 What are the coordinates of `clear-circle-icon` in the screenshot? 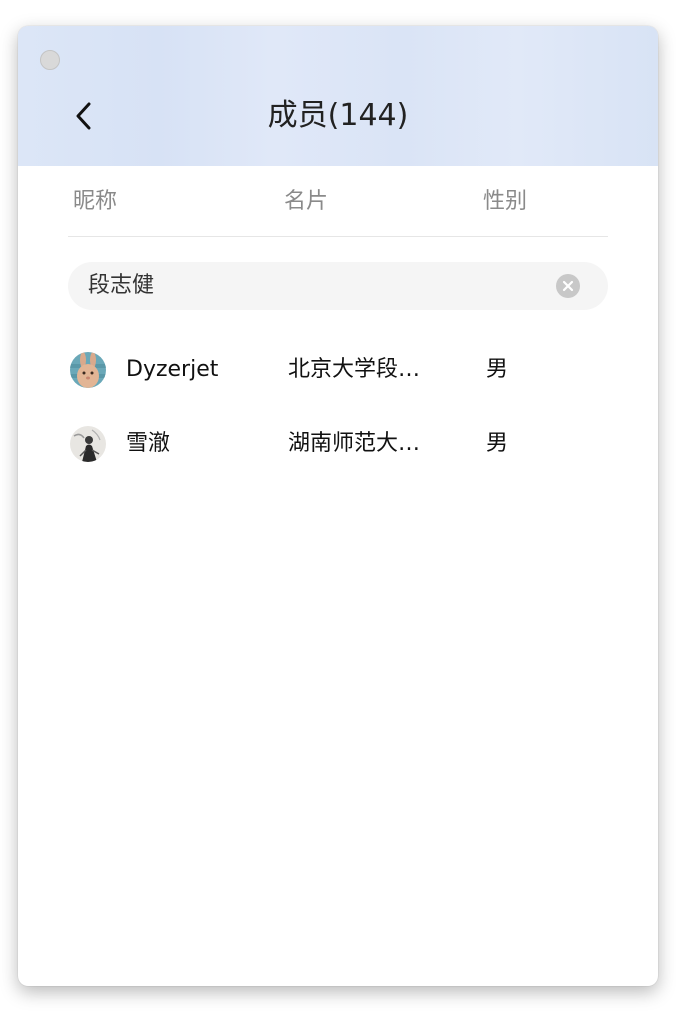 It's located at (568, 286).